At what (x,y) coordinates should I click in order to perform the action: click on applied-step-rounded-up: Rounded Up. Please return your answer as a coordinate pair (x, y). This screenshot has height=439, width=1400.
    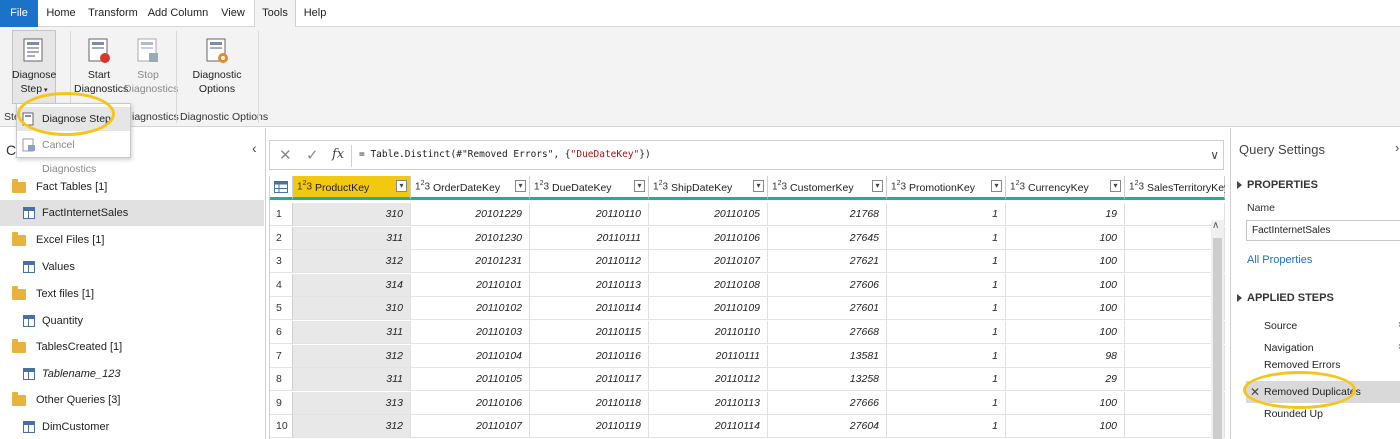
    Looking at the image, I should click on (1323, 414).